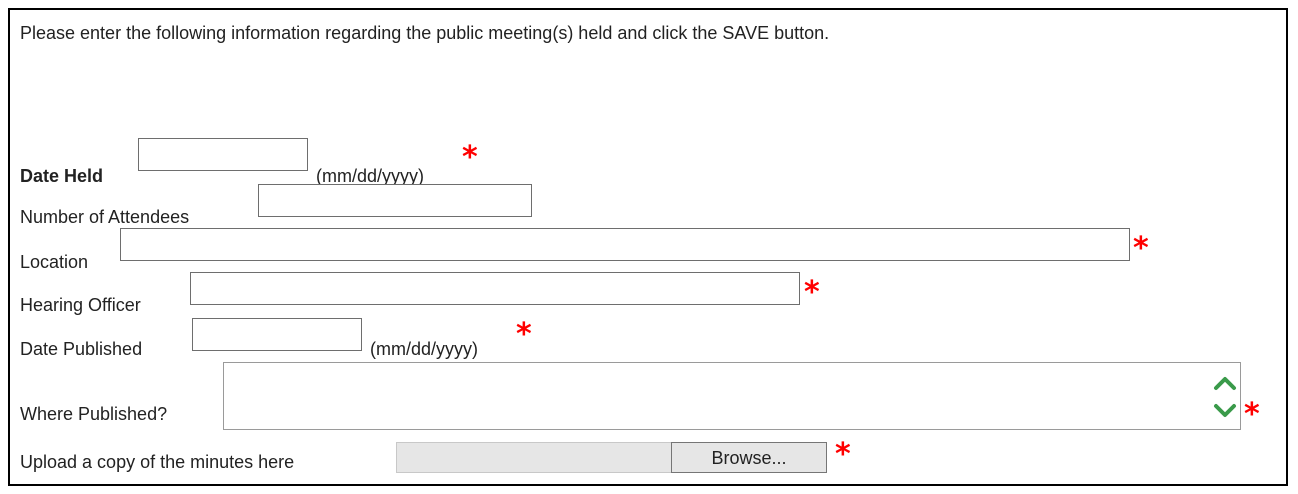  Describe the element at coordinates (495, 288) in the screenshot. I see `hearing-officer-input` at that location.